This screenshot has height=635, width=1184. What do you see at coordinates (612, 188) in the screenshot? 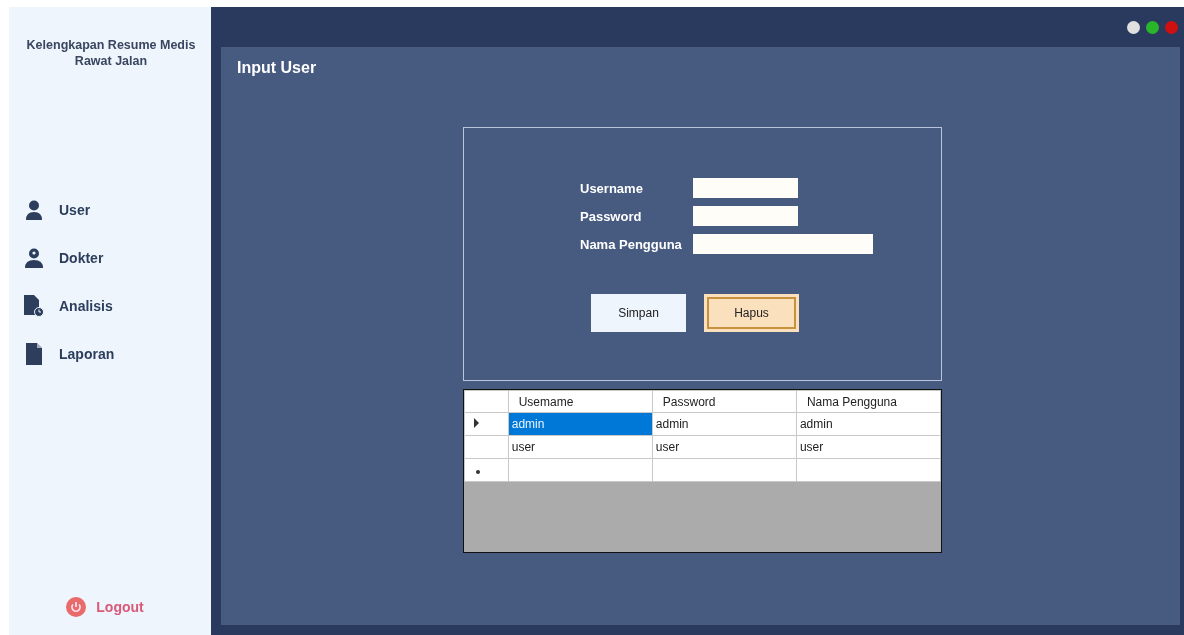
I see `field-label: Username` at bounding box center [612, 188].